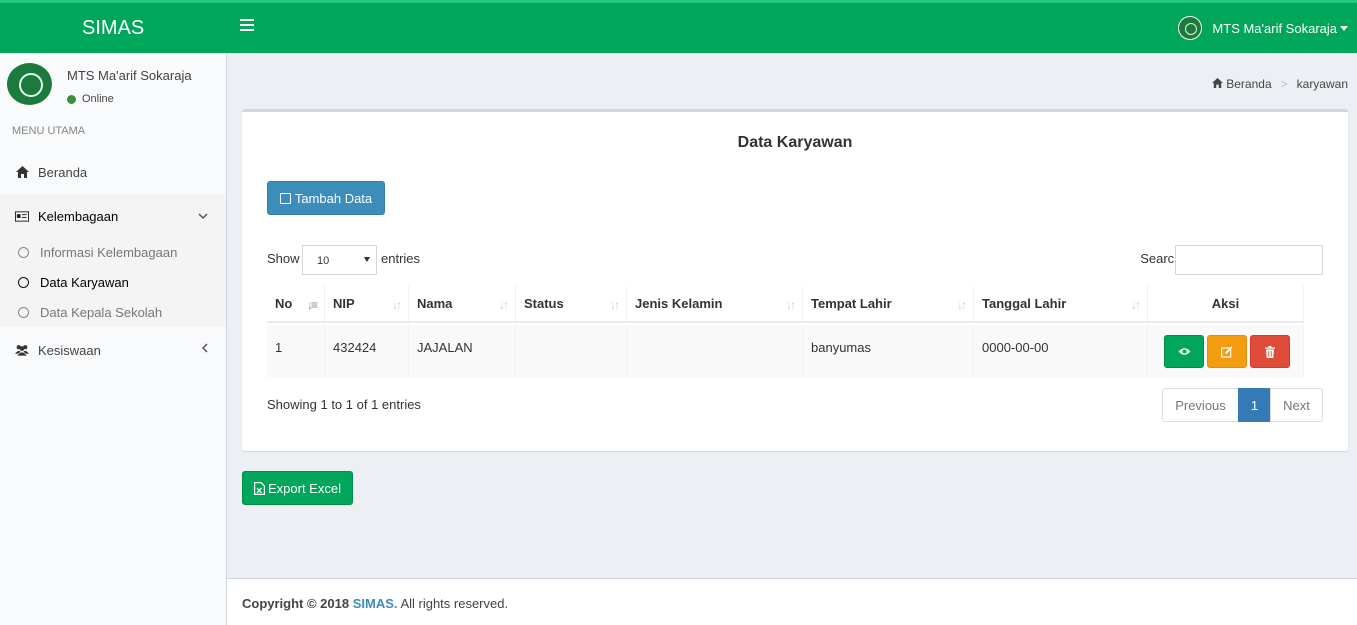  I want to click on column-header-nip: NIP ↓↑, so click(367, 304).